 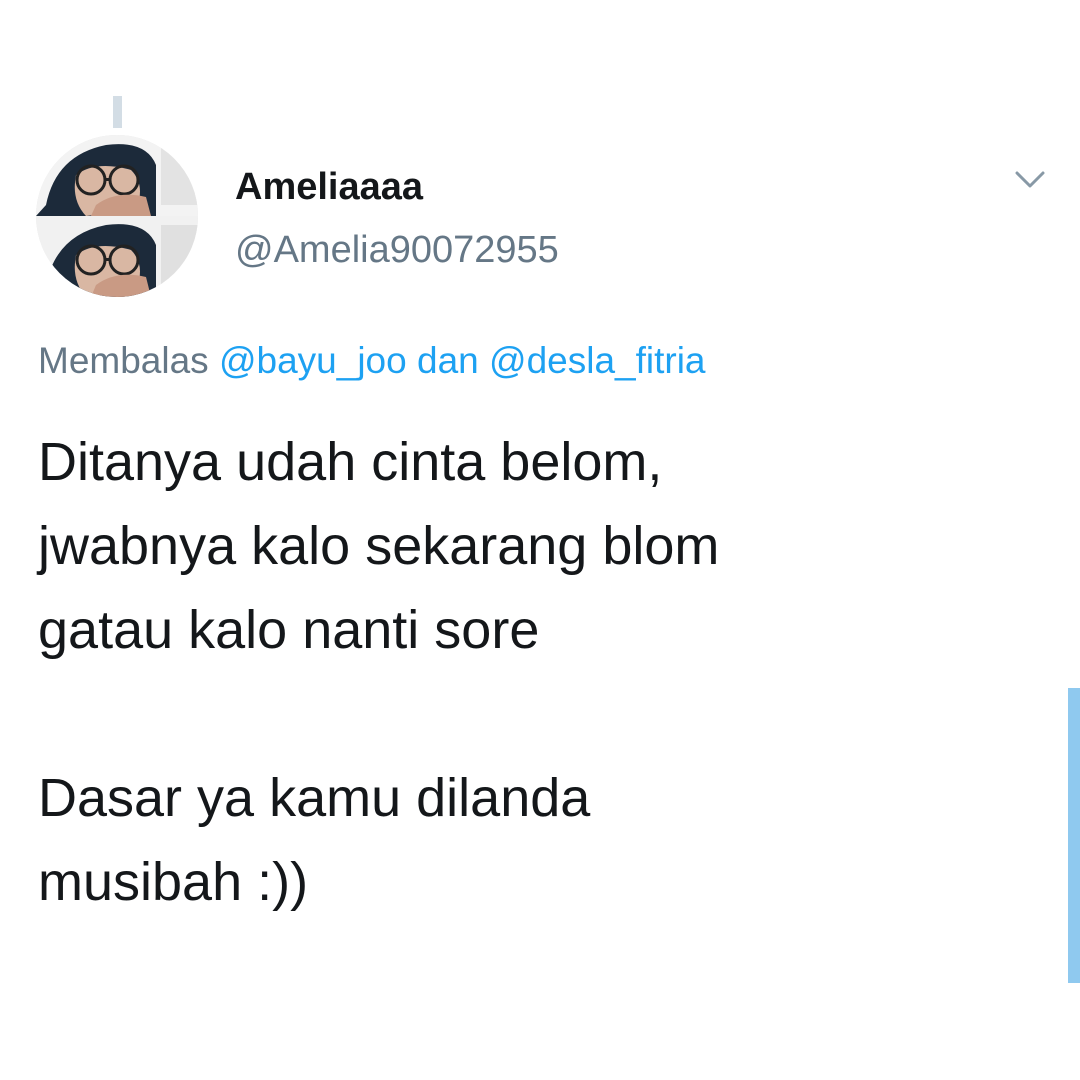 What do you see at coordinates (538, 840) in the screenshot?
I see `tweet-paragraph: Dasar ya kamu dilanda musibah :))` at bounding box center [538, 840].